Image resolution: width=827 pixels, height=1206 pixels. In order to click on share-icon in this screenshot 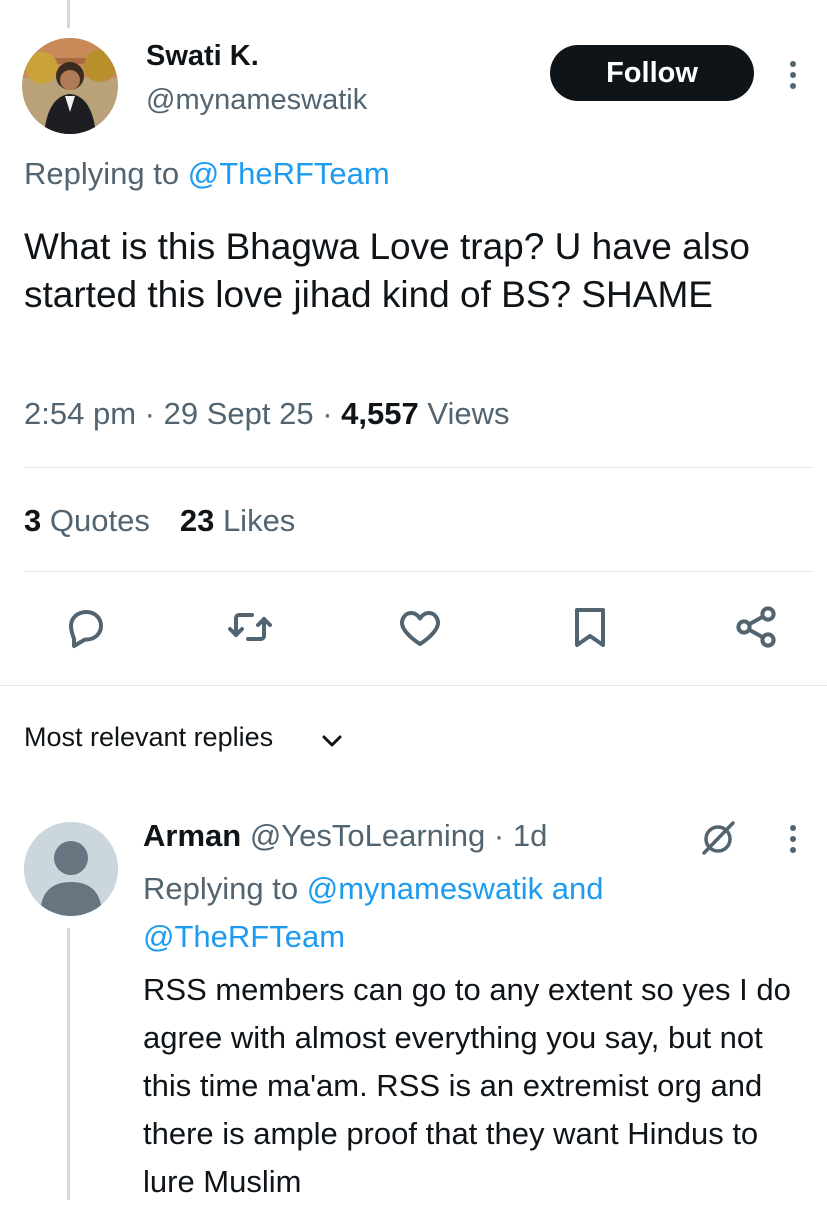, I will do `click(756, 627)`.